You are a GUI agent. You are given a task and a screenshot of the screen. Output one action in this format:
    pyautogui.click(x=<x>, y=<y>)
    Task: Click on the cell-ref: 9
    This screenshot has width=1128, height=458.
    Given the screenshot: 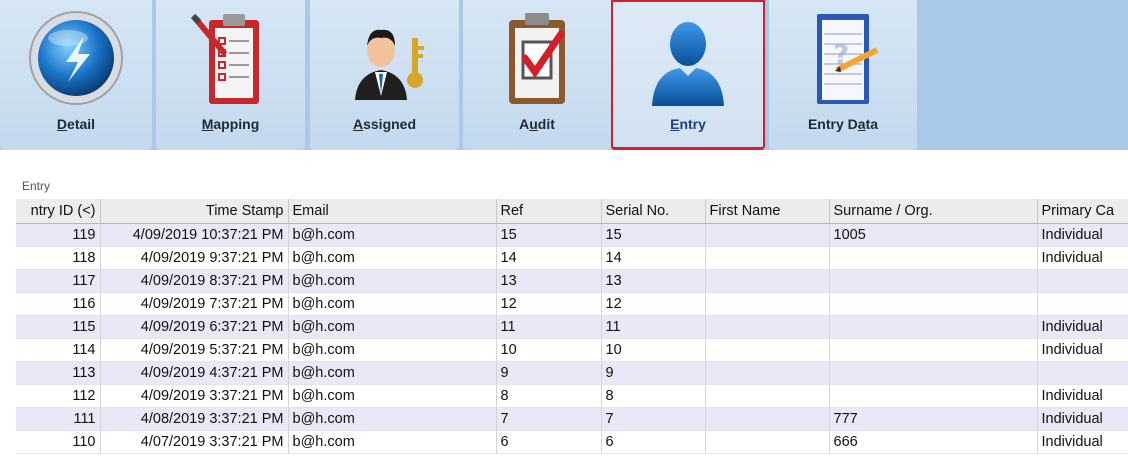 What is the action you would take?
    pyautogui.click(x=549, y=373)
    